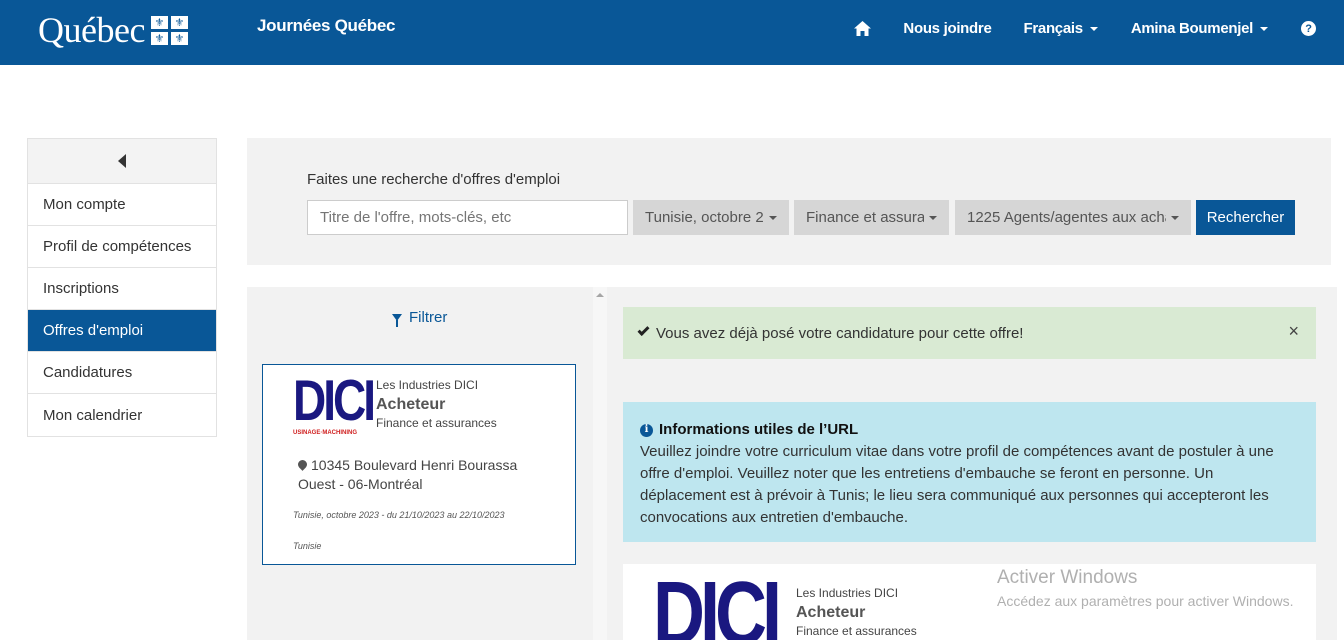 The width and height of the screenshot is (1344, 640). Describe the element at coordinates (759, 429) in the screenshot. I see `info-title: Informations utiles de l’URL` at that location.